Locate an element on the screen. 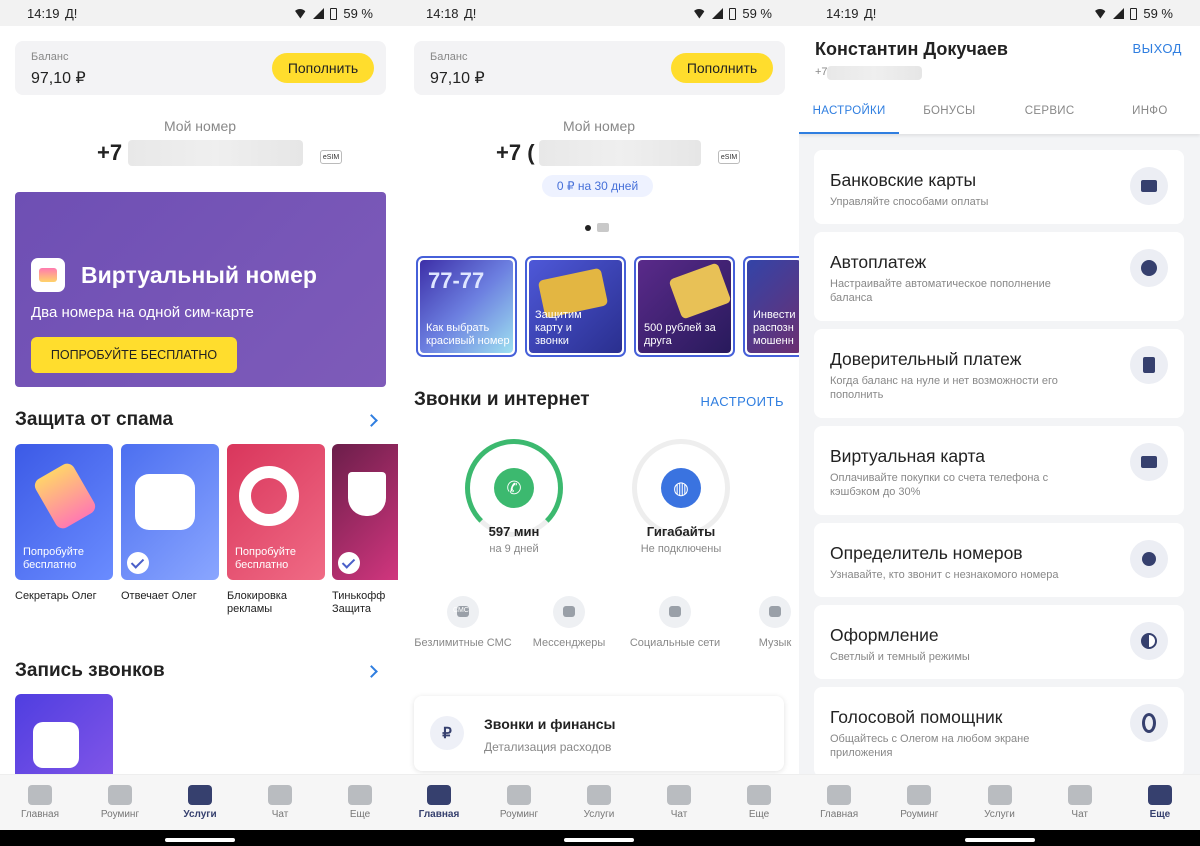 This screenshot has height=846, width=1200. option-music: Музык is located at coordinates (775, 623).